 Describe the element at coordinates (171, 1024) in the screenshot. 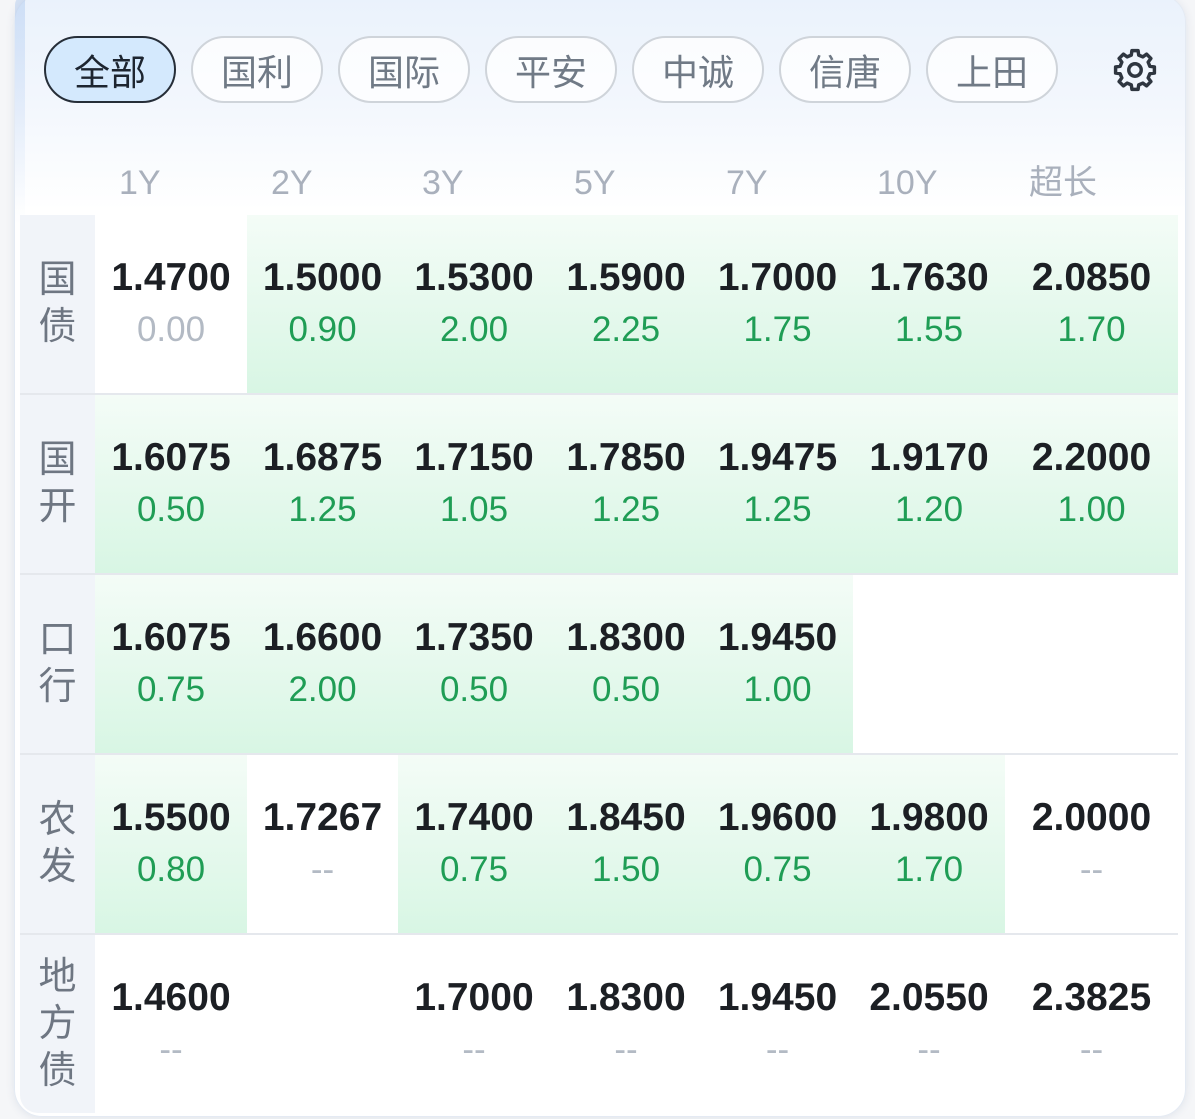

I see `rate-cell-1y: 1.4600 --` at that location.